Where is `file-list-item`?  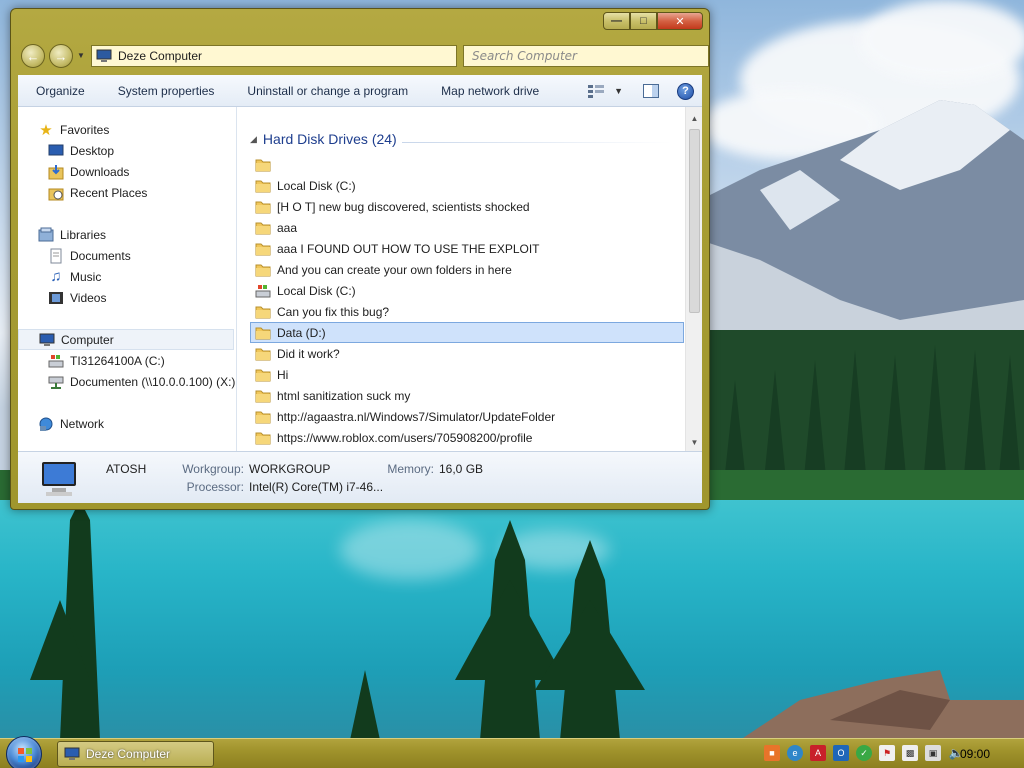 file-list-item is located at coordinates (467, 164).